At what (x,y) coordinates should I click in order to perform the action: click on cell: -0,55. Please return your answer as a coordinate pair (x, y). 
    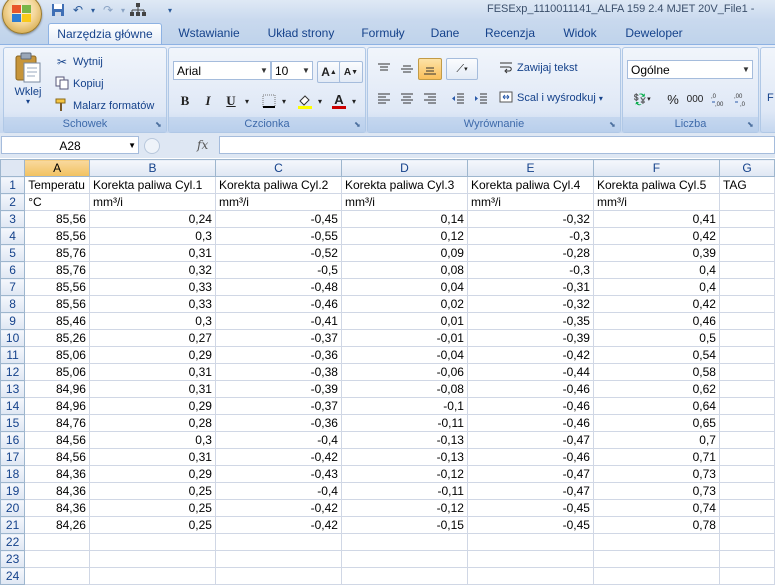
    Looking at the image, I should click on (278, 236).